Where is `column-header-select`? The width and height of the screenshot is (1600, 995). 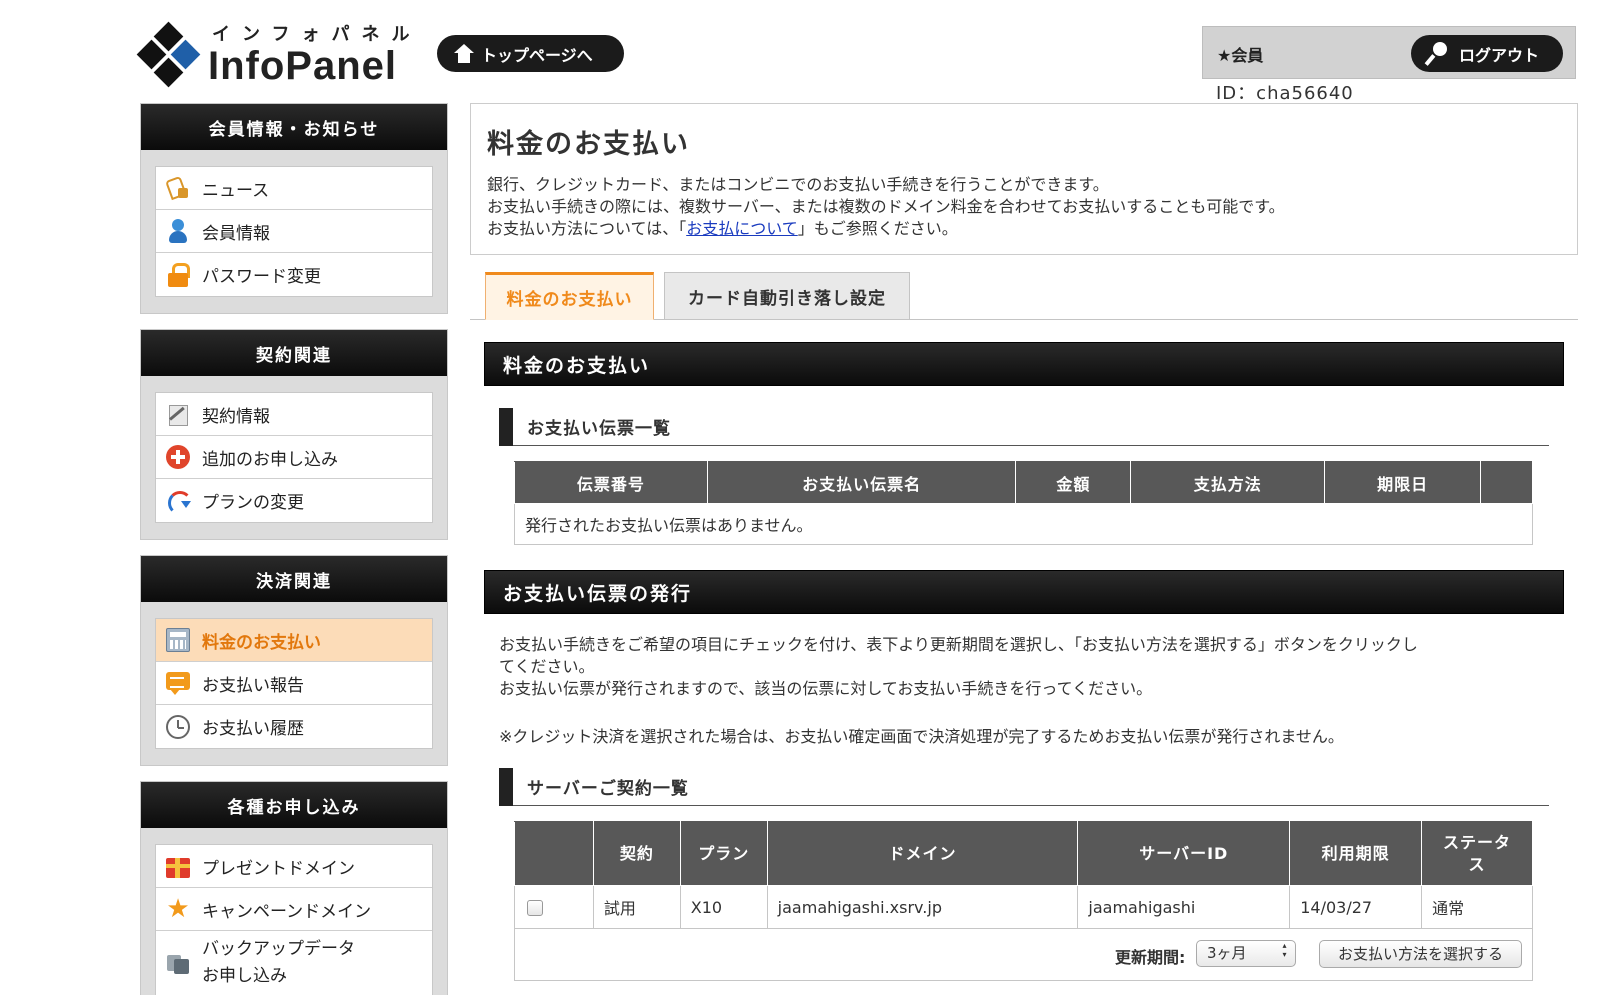 column-header-select is located at coordinates (554, 853).